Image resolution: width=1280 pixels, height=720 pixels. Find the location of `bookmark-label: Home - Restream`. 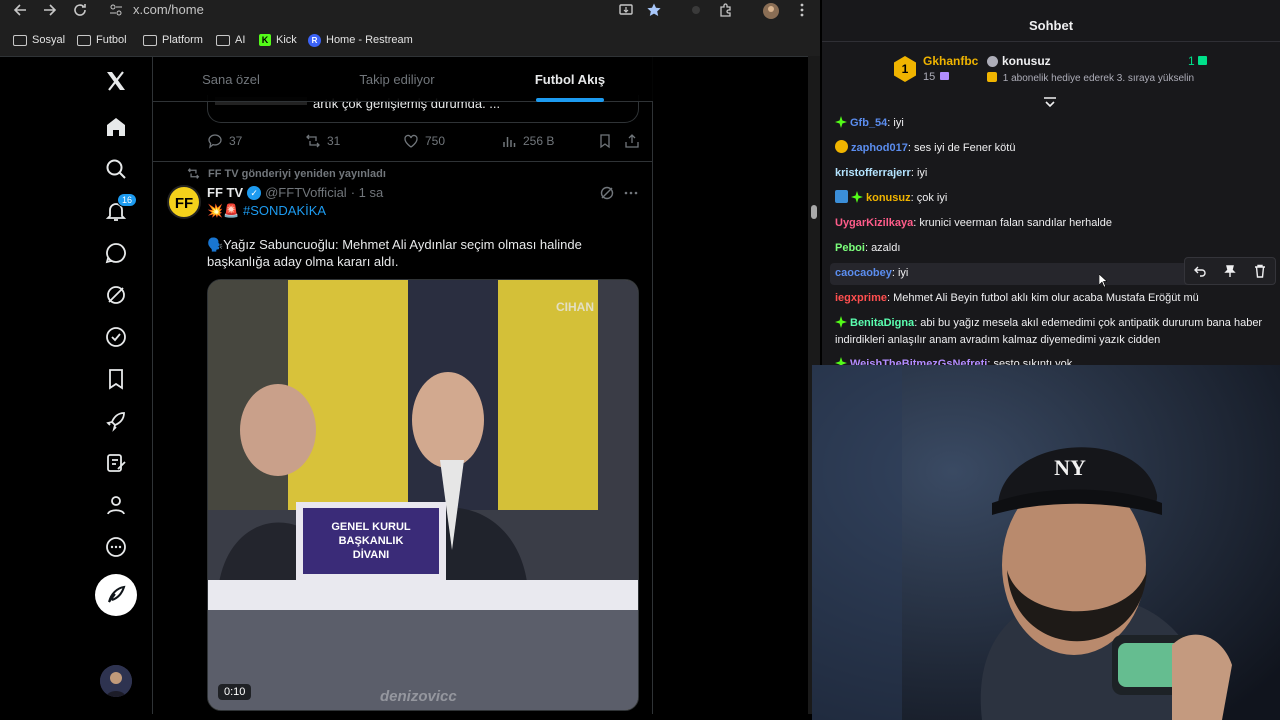

bookmark-label: Home - Restream is located at coordinates (369, 40).